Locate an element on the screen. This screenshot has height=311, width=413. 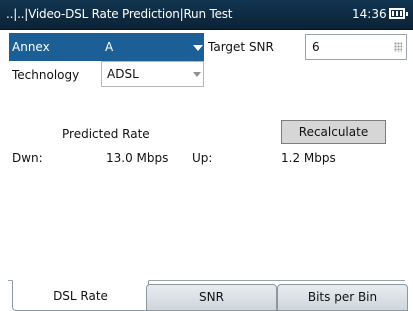
tab-bar: DSL Rate SNR Bits per Bin is located at coordinates (206, 295).